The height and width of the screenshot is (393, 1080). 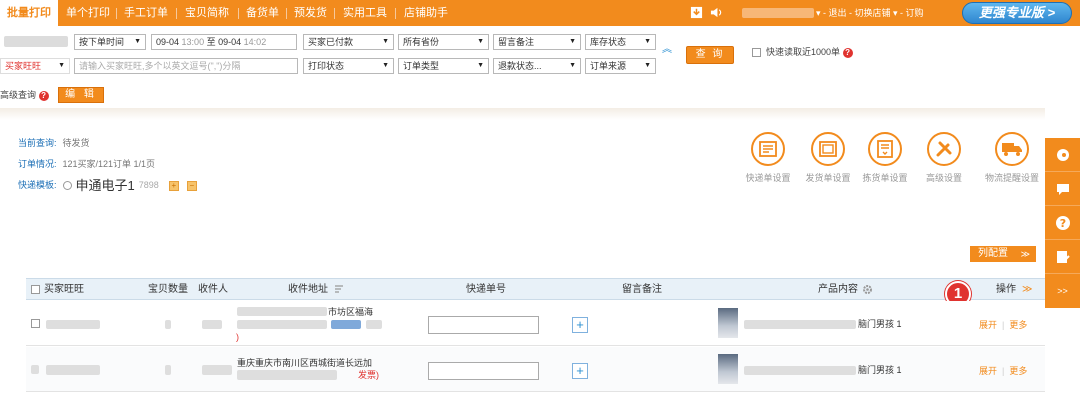 What do you see at coordinates (146, 13) in the screenshot?
I see `tab-manual-order: 手工订单` at bounding box center [146, 13].